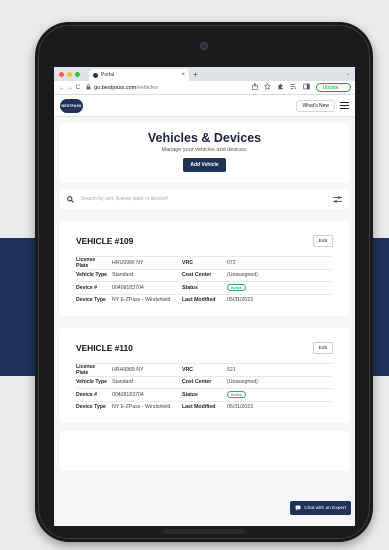 Image resolution: width=389 pixels, height=550 pixels. What do you see at coordinates (293, 87) in the screenshot?
I see `reading-list-icon` at bounding box center [293, 87].